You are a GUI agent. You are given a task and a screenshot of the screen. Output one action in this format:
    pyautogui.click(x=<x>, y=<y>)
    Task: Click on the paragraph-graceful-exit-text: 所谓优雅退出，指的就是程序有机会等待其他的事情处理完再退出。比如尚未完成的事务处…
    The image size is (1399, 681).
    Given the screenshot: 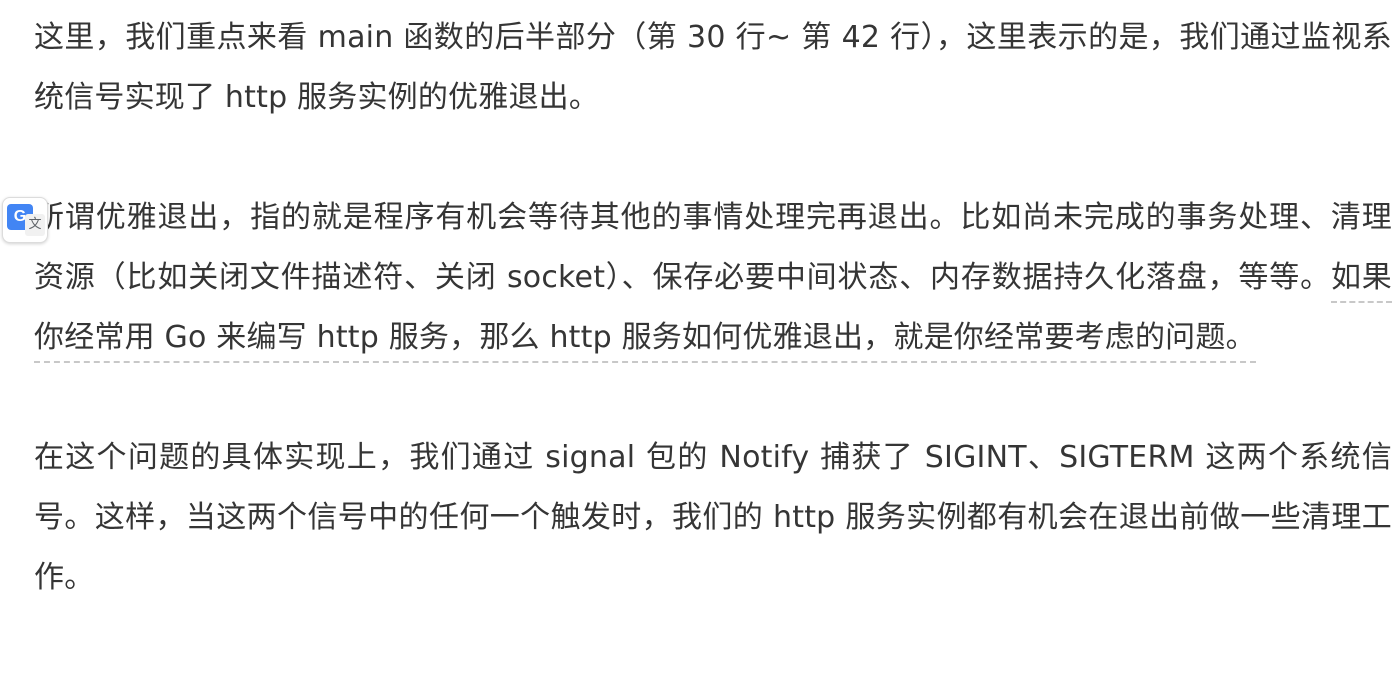 What is the action you would take?
    pyautogui.click(x=713, y=247)
    